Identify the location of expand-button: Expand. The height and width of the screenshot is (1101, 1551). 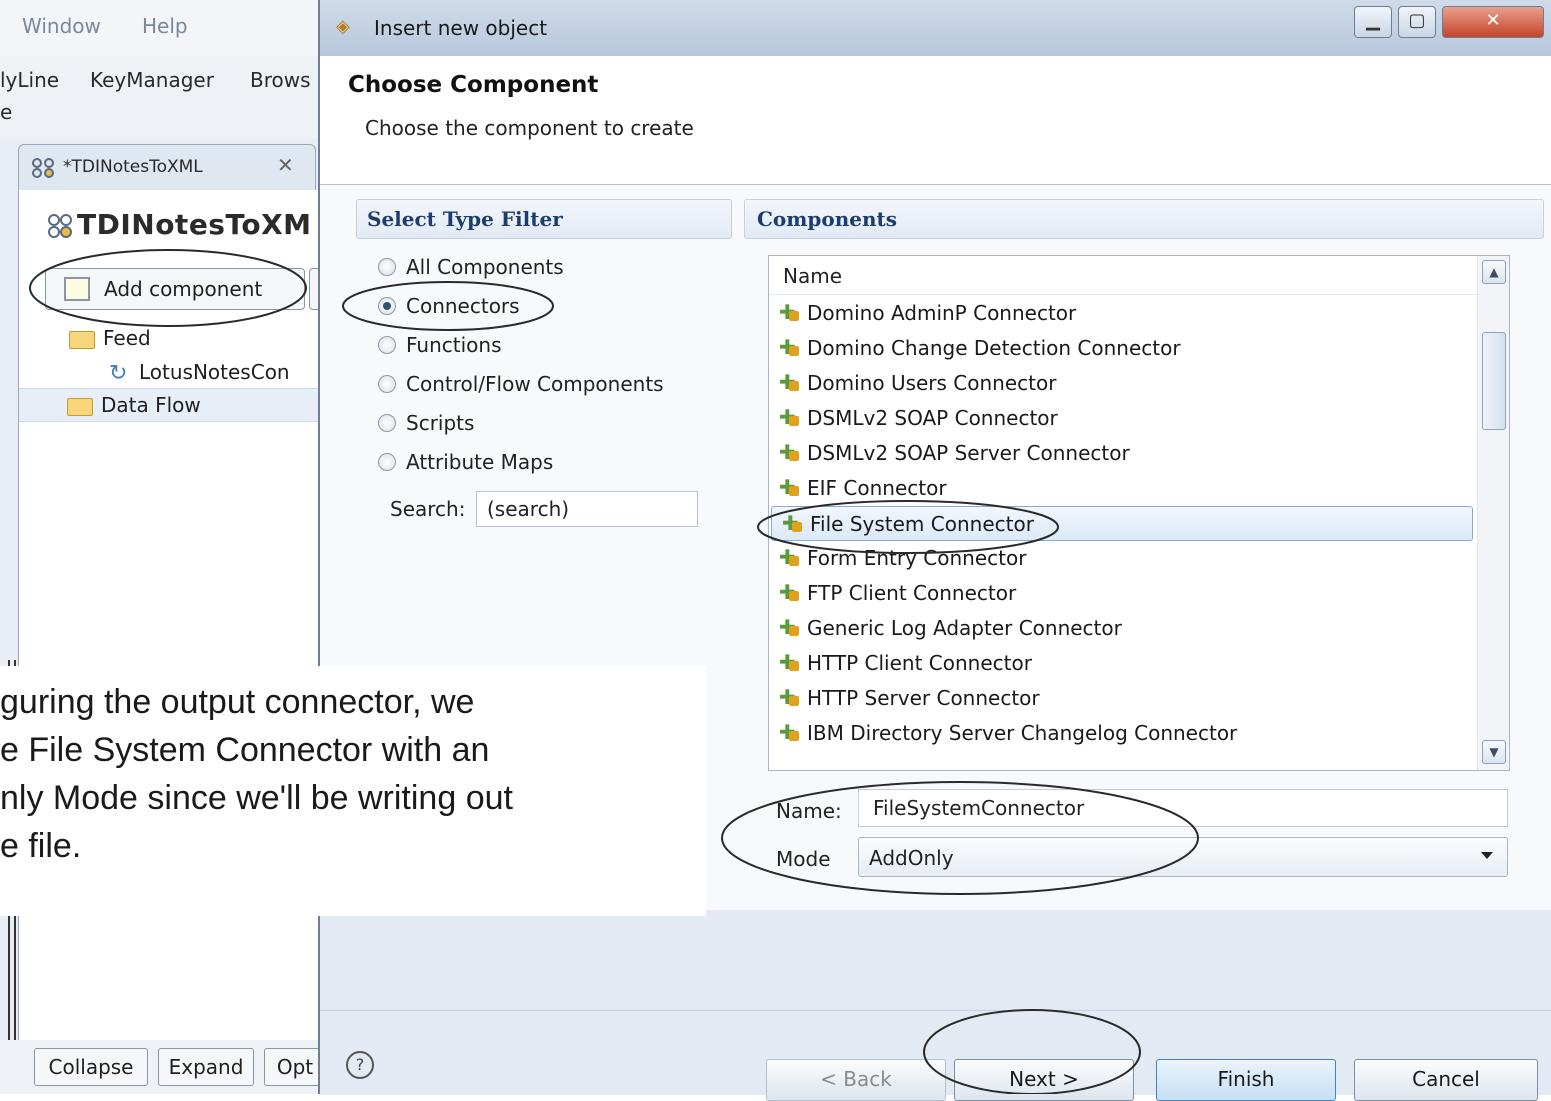
(206, 1067).